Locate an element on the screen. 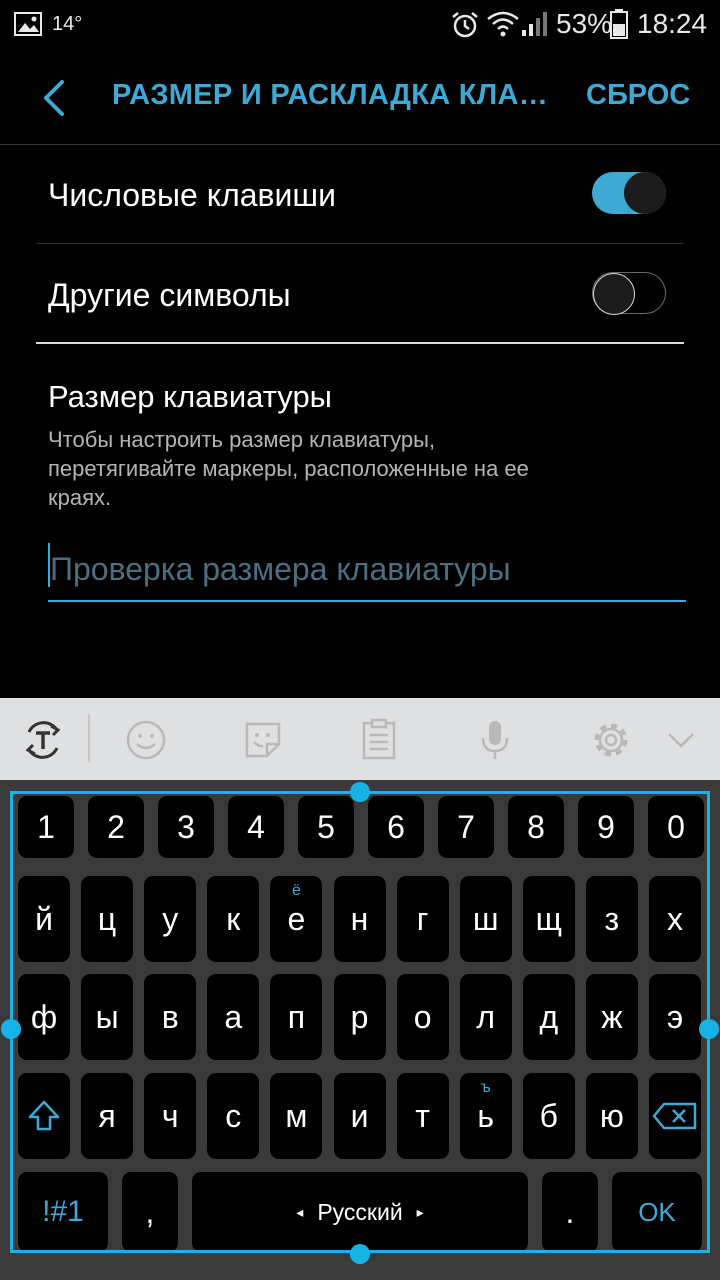 This screenshot has width=720, height=1280. resize-handle-top is located at coordinates (360, 792).